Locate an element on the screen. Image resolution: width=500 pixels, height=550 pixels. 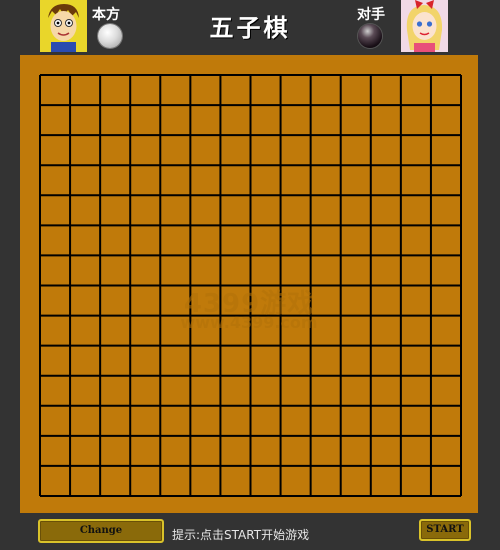
player-opponent-avatar is located at coordinates (424, 26).